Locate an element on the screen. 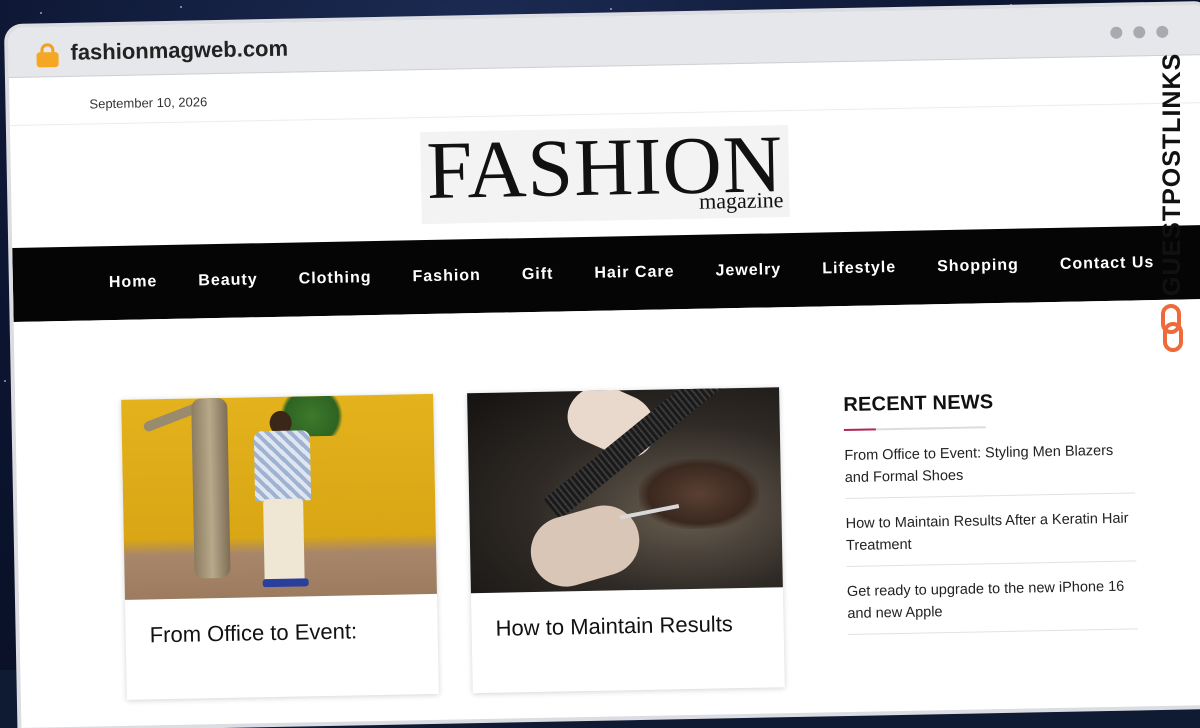 Image resolution: width=1200 pixels, height=728 pixels. nav-item-beauty: Beauty is located at coordinates (228, 280).